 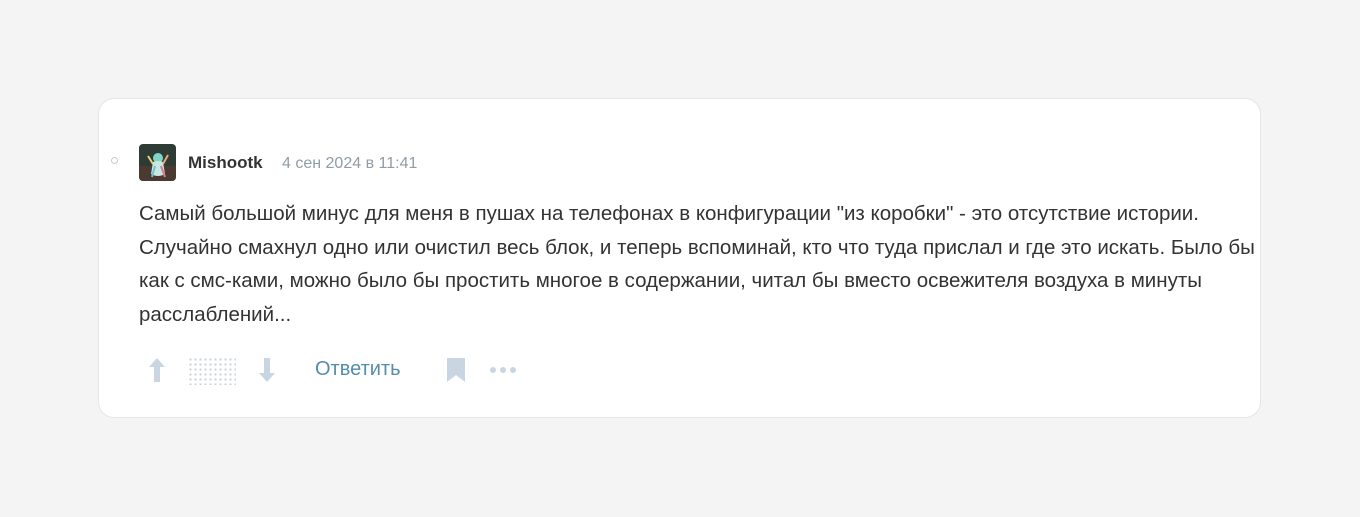 I want to click on bookmark-button, so click(x=456, y=370).